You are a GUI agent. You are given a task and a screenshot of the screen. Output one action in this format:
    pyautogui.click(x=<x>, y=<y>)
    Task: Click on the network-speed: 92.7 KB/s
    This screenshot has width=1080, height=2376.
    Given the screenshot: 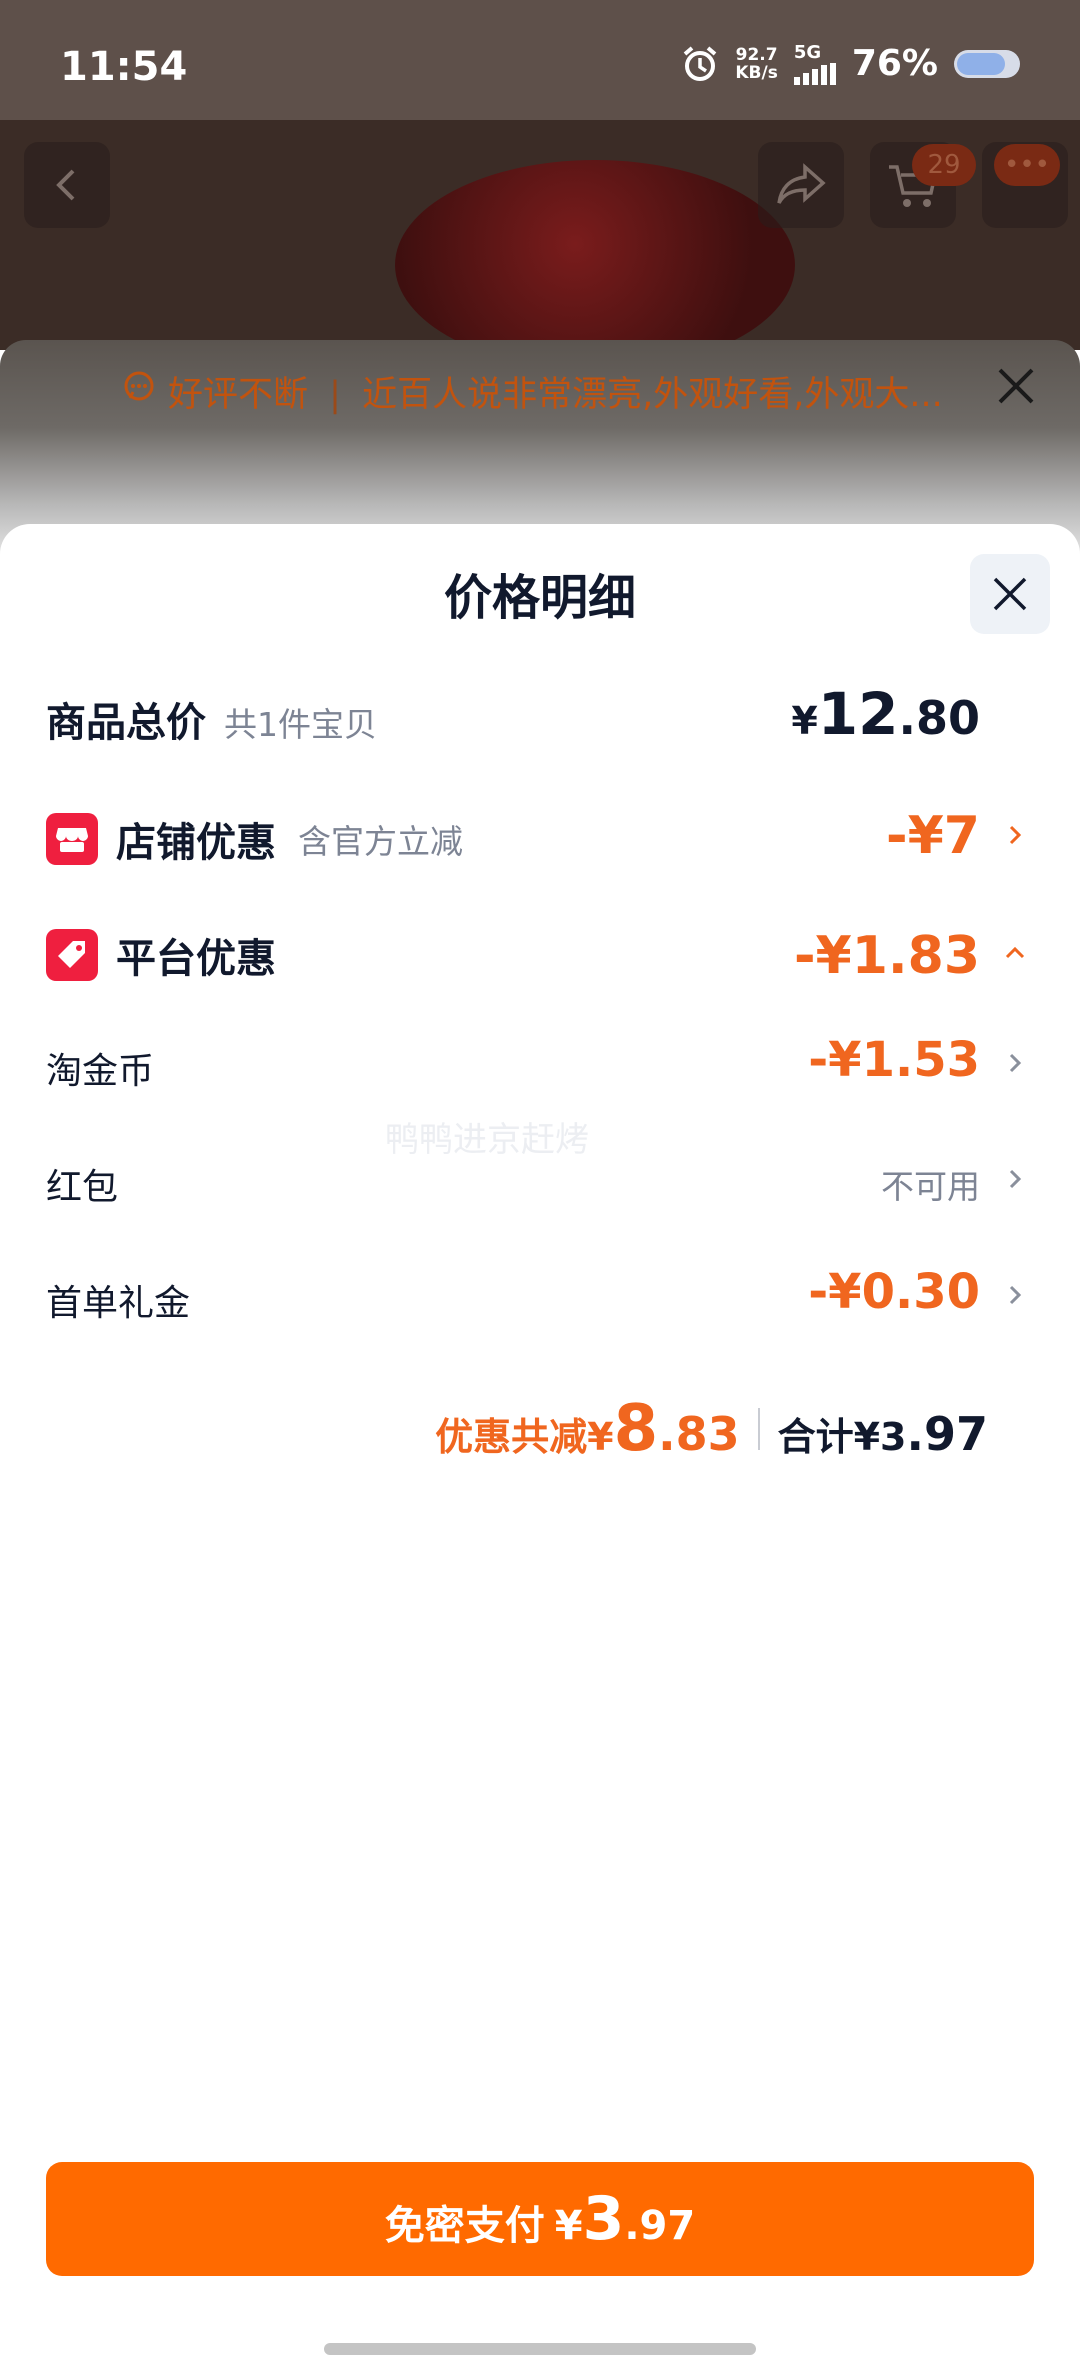 What is the action you would take?
    pyautogui.click(x=756, y=63)
    